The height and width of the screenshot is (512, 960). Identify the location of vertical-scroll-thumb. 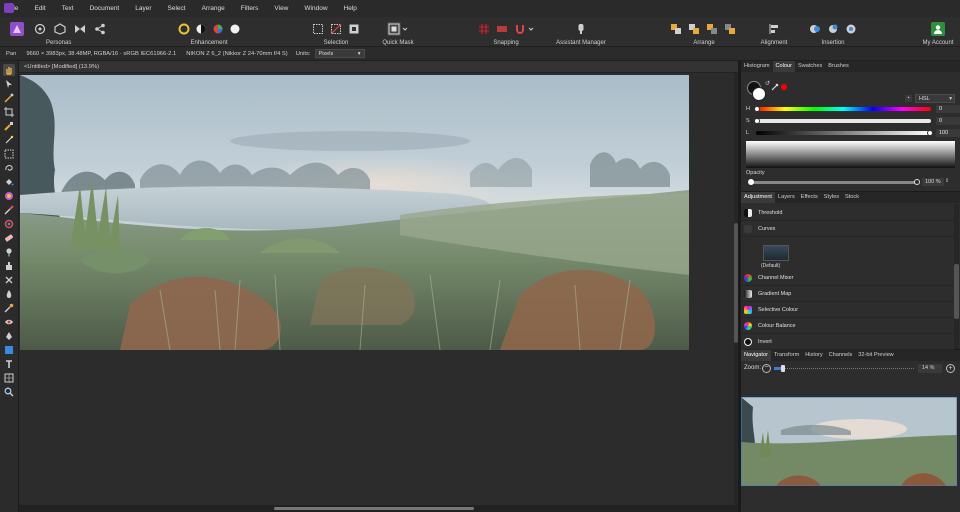
(736, 283).